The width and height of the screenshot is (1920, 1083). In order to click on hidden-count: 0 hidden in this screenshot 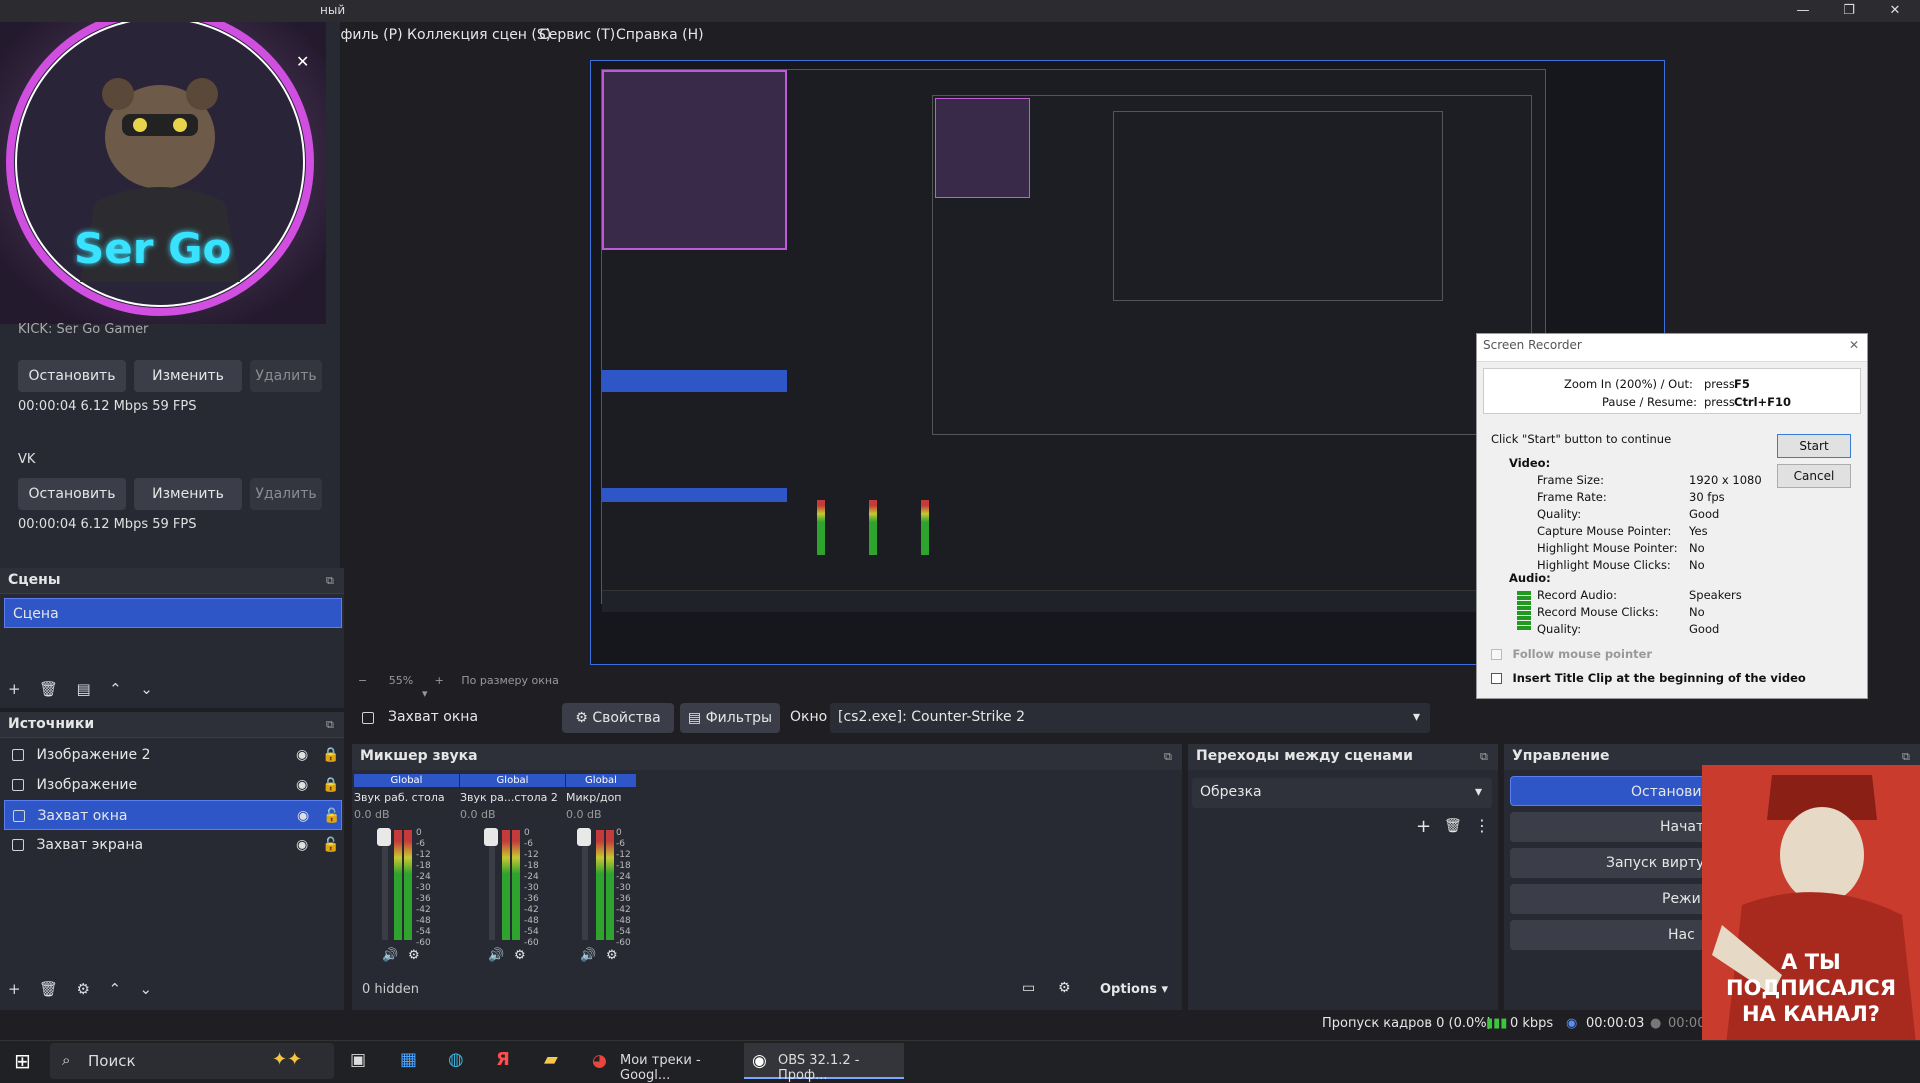, I will do `click(390, 989)`.